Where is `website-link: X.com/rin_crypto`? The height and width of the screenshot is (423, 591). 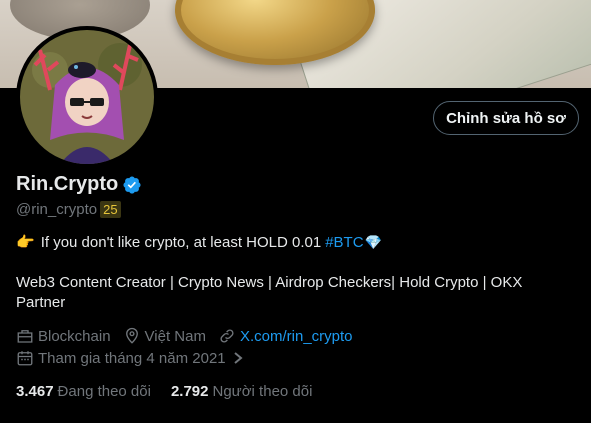
website-link: X.com/rin_crypto is located at coordinates (296, 336).